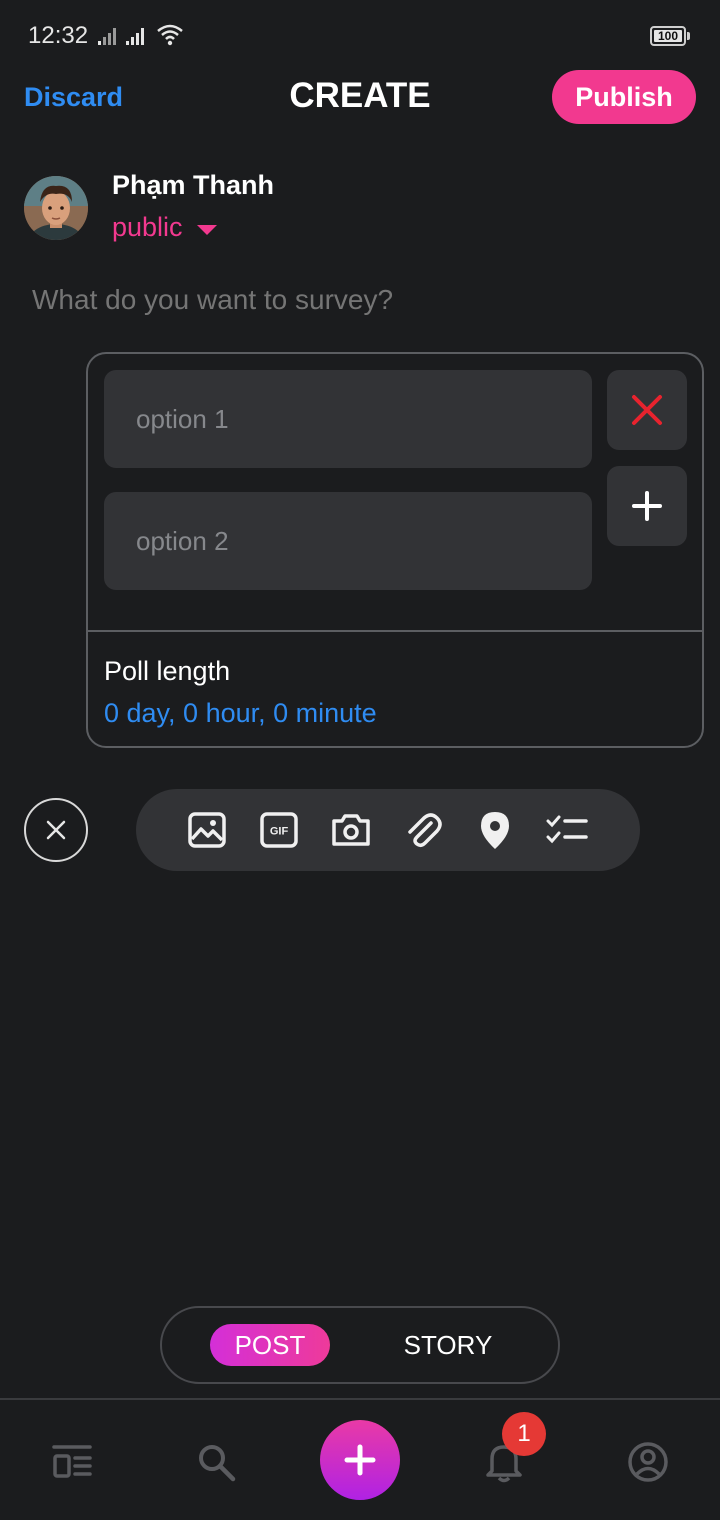 This screenshot has height=1520, width=720. Describe the element at coordinates (167, 671) in the screenshot. I see `poll-length-label: Poll length` at that location.